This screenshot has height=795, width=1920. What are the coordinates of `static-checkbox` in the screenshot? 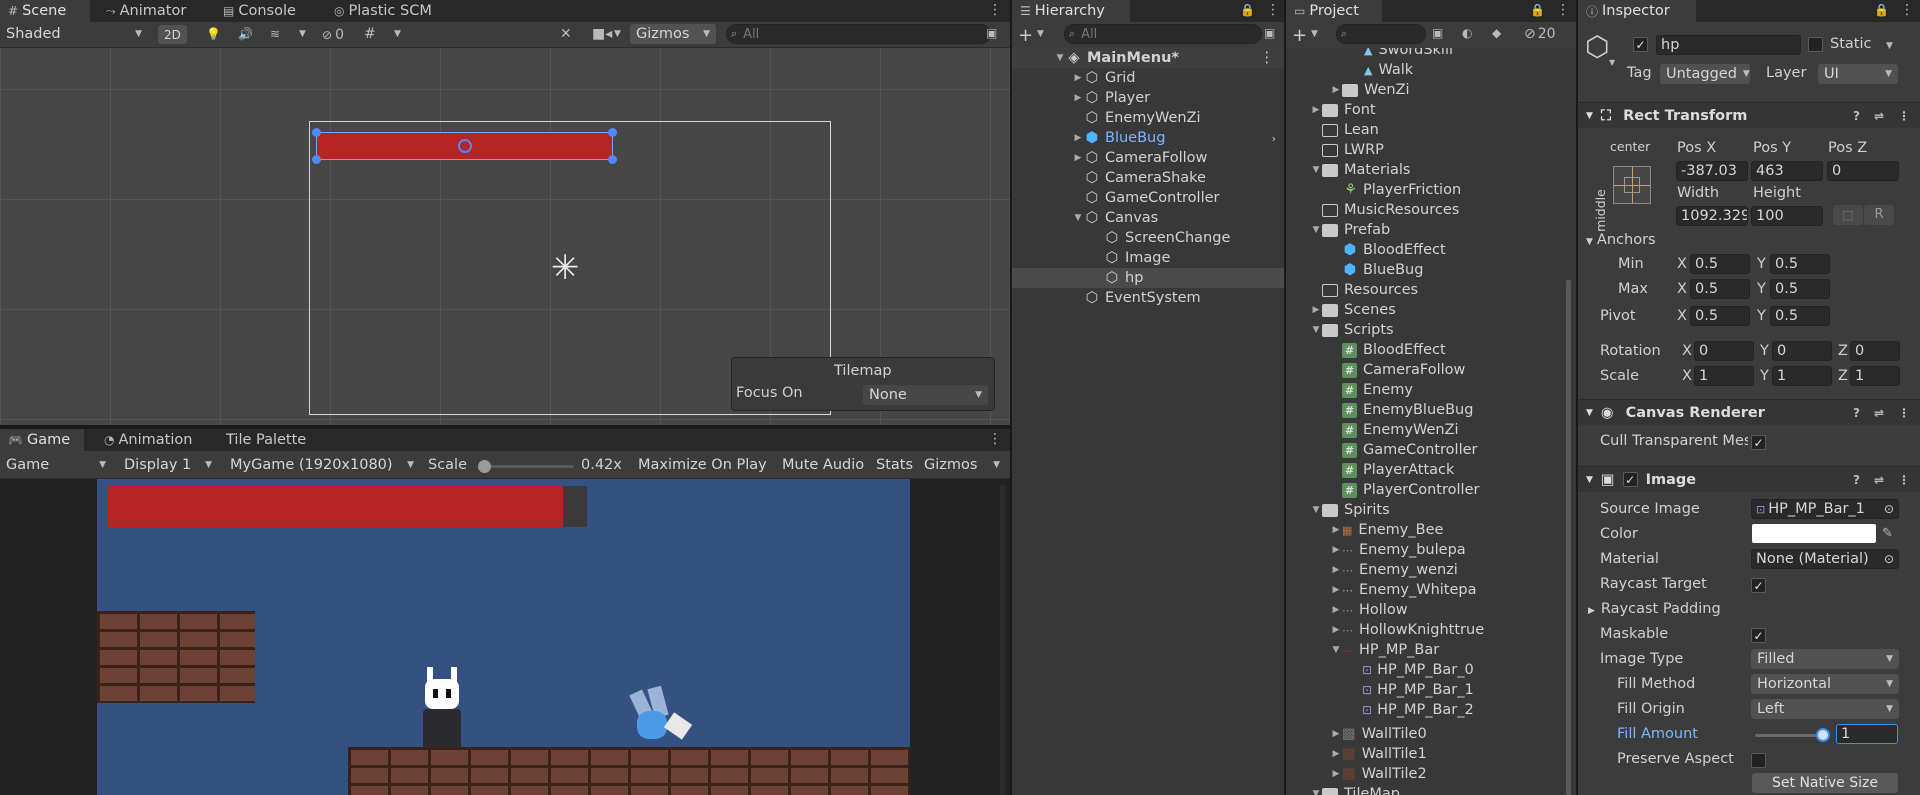 It's located at (1815, 44).